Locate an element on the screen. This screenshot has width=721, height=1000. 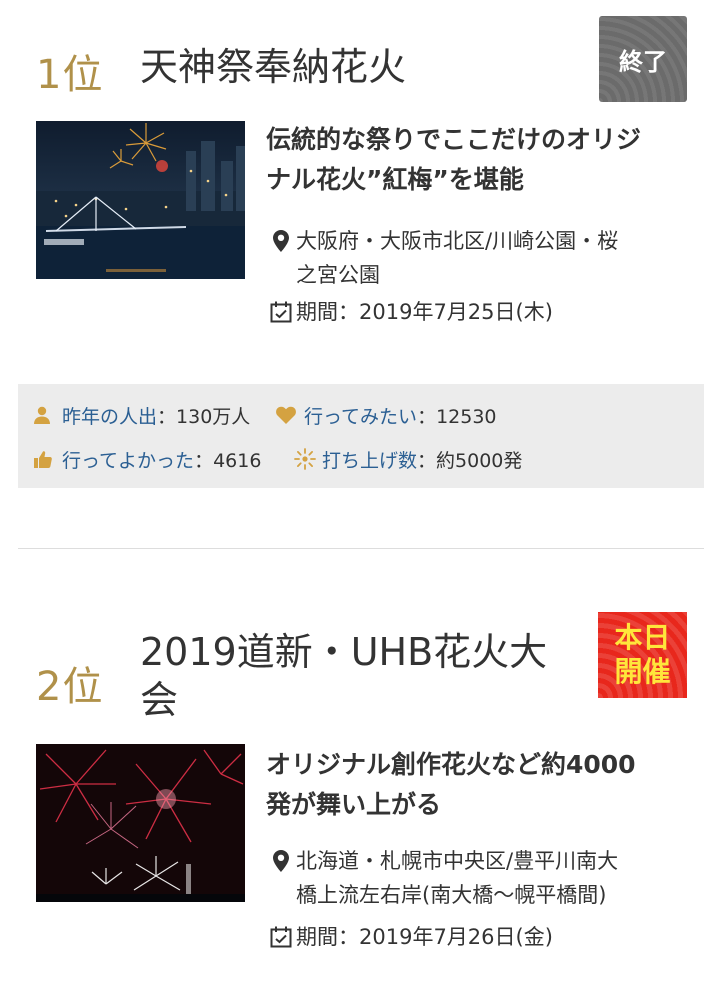
firework-icon is located at coordinates (305, 459).